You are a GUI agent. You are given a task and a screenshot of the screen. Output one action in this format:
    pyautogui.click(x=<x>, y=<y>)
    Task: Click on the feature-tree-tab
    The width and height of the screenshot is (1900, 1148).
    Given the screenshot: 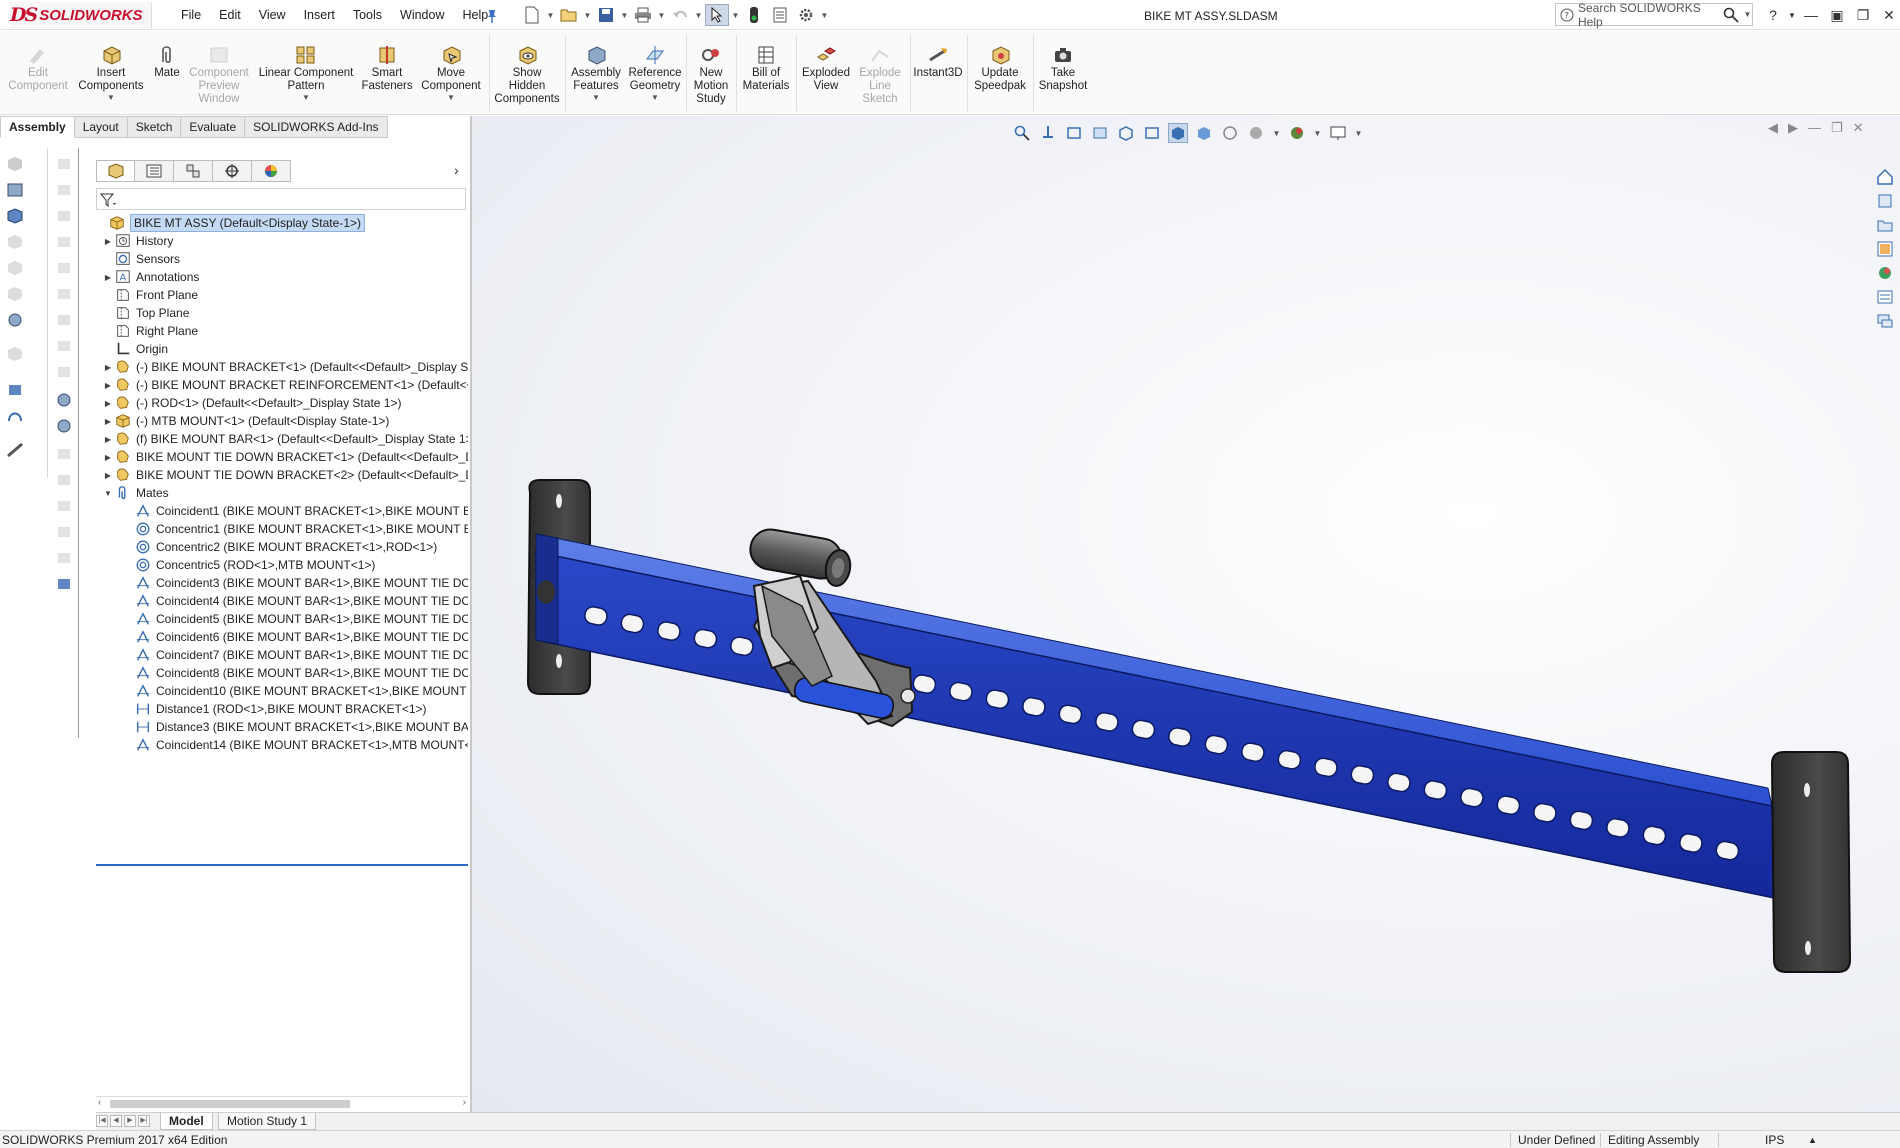 What is the action you would take?
    pyautogui.click(x=115, y=171)
    